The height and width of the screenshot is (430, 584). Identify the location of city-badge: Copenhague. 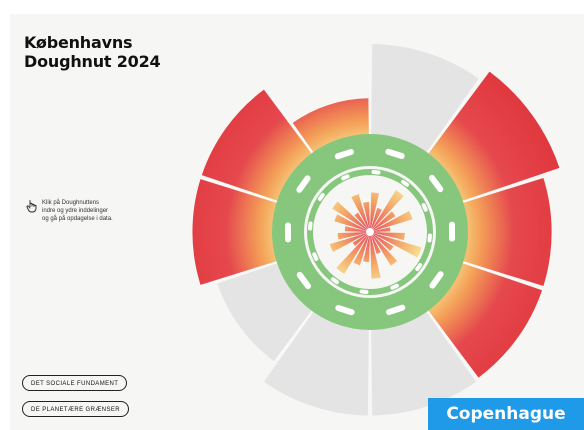
(506, 414).